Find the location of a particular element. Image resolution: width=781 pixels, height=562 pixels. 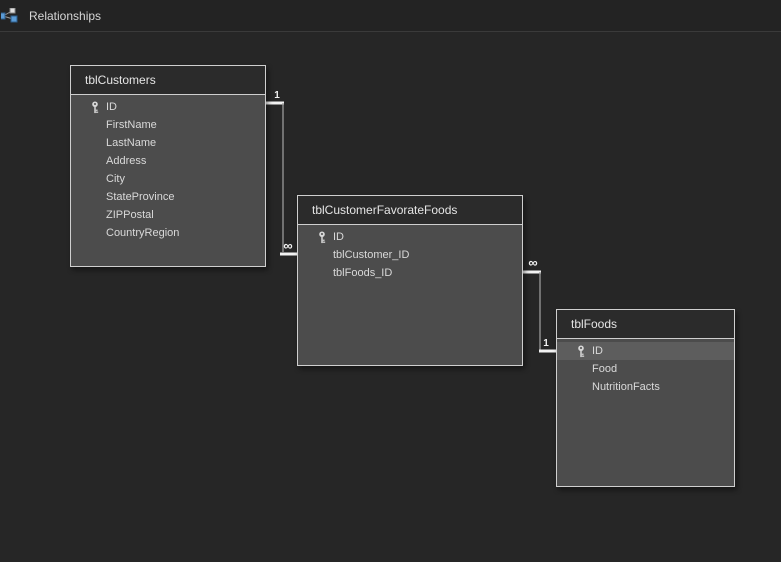

field-name: ZIPPostal is located at coordinates (130, 215).